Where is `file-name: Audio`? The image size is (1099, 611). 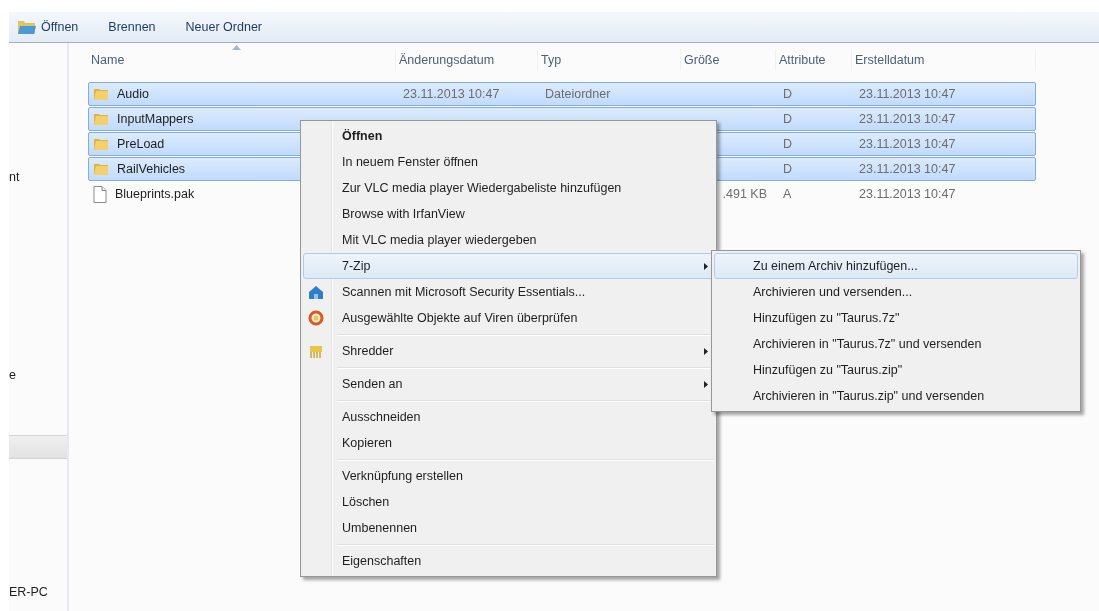
file-name: Audio is located at coordinates (133, 94).